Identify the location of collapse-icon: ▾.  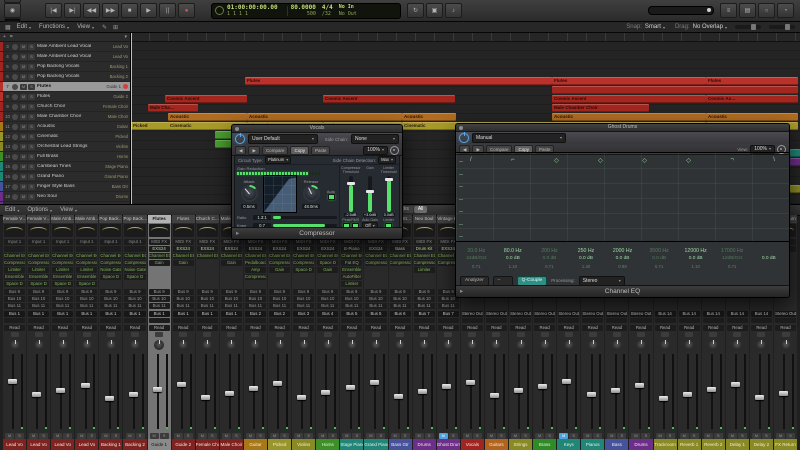
(125, 37).